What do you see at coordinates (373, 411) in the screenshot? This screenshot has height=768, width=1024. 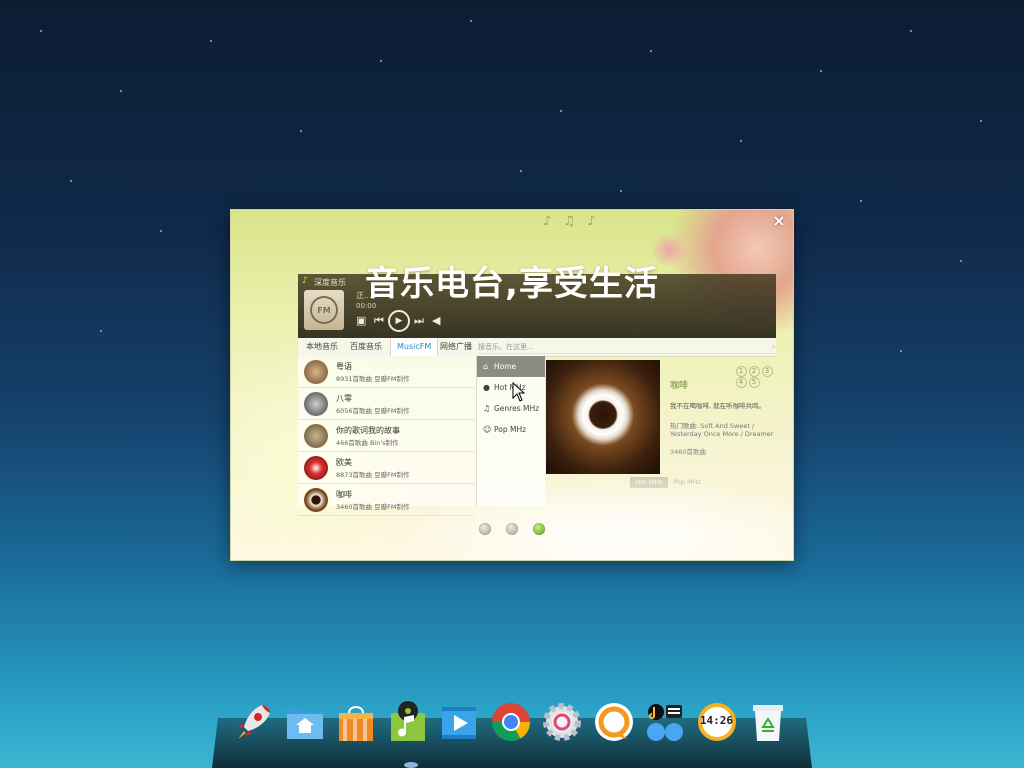 I see `channel-info: 6056首歌曲 豆瓣FM制作` at bounding box center [373, 411].